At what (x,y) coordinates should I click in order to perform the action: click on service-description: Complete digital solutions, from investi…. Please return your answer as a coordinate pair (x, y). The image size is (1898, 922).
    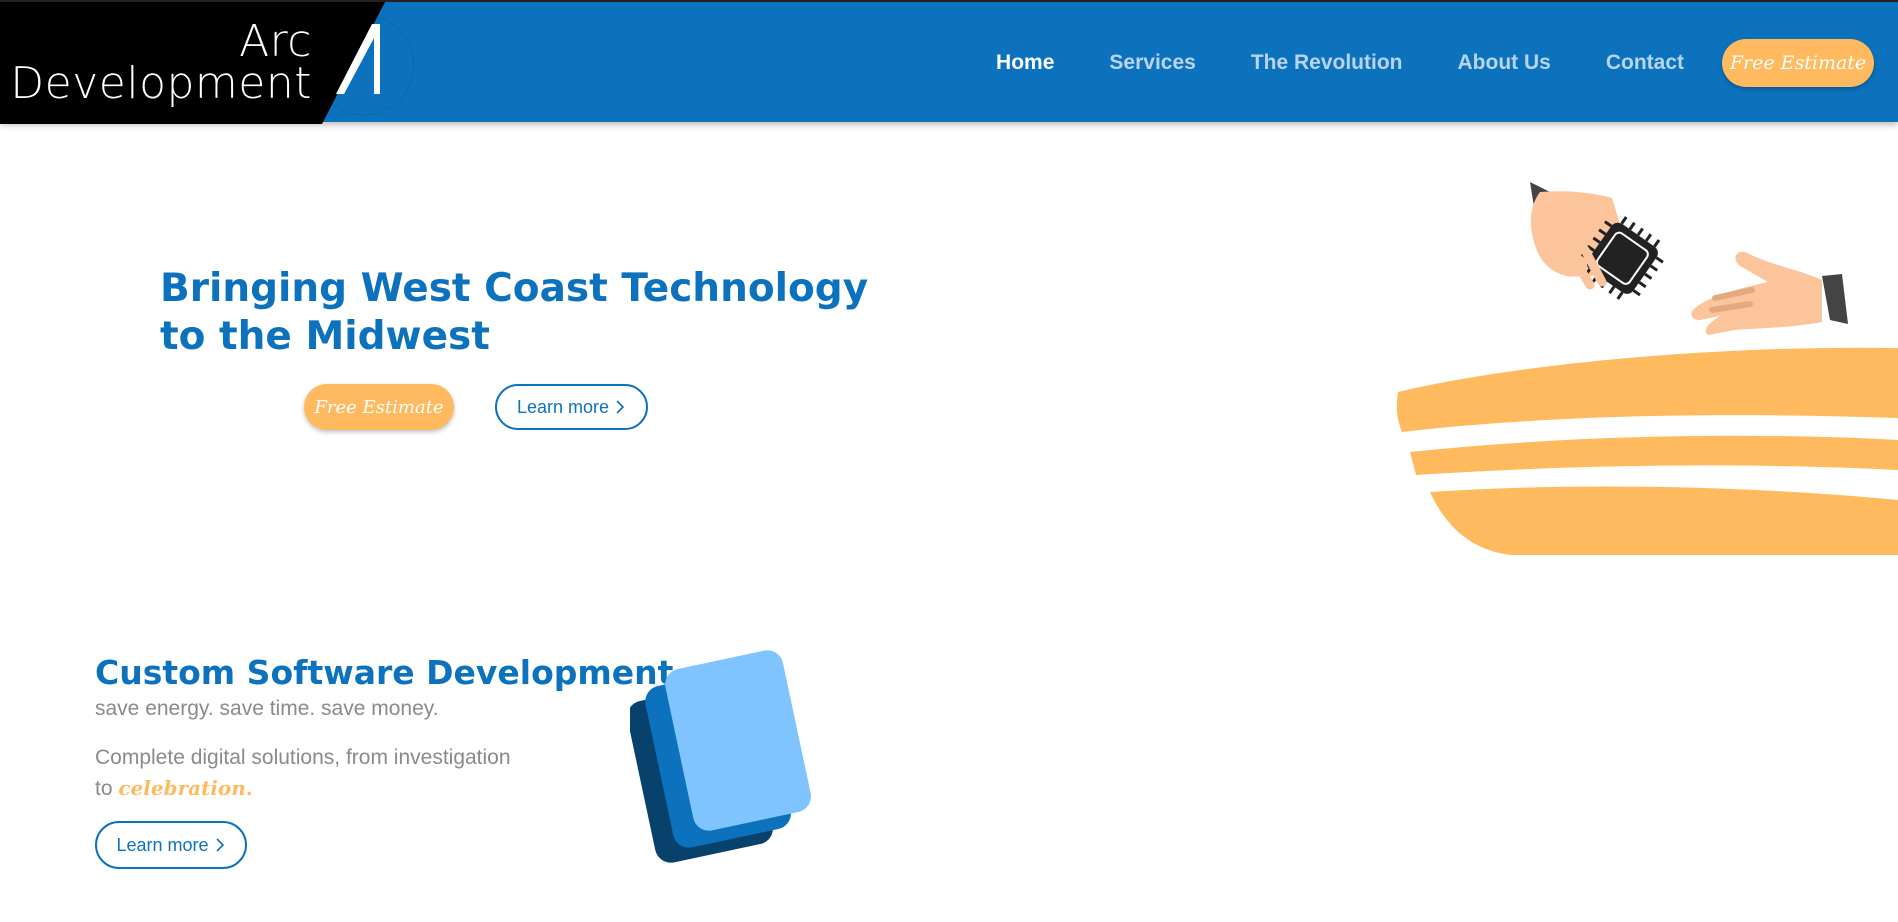
    Looking at the image, I should click on (303, 773).